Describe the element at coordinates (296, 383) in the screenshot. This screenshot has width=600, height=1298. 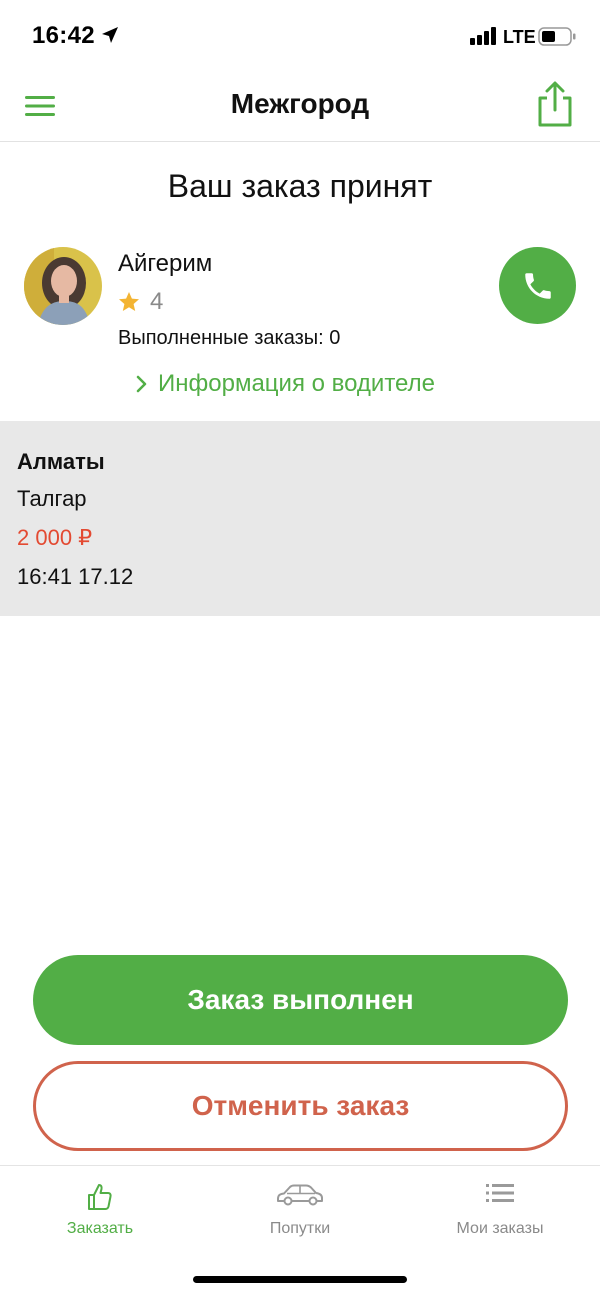
I see `driver-info-label: Информация о водителе` at that location.